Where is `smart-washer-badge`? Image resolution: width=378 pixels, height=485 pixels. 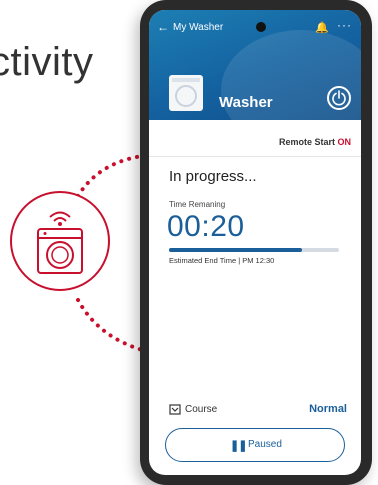
smart-washer-badge is located at coordinates (60, 241).